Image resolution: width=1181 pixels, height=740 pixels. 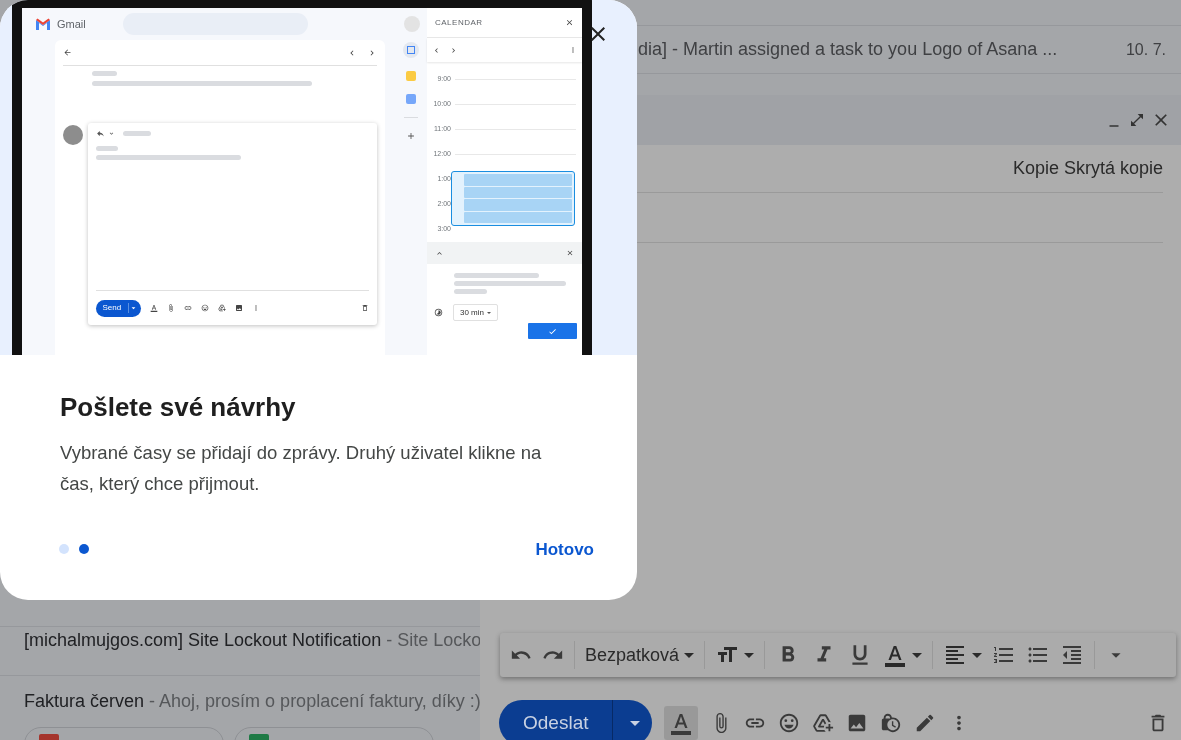 I want to click on text-format-button, so click(x=681, y=723).